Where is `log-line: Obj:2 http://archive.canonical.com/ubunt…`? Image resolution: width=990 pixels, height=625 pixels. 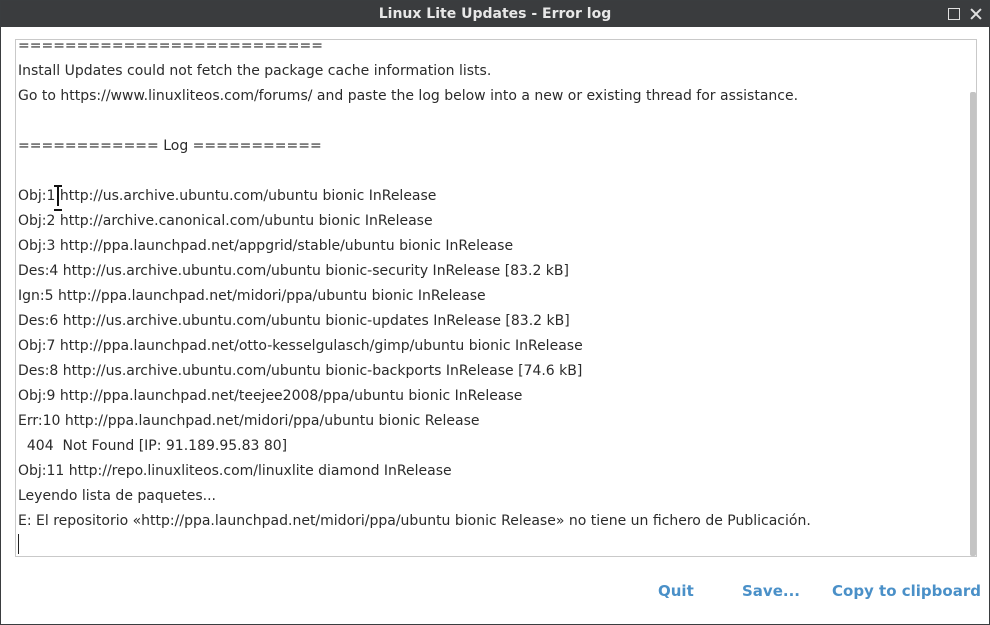
log-line: Obj:2 http://archive.canonical.com/ubunt… is located at coordinates (225, 221).